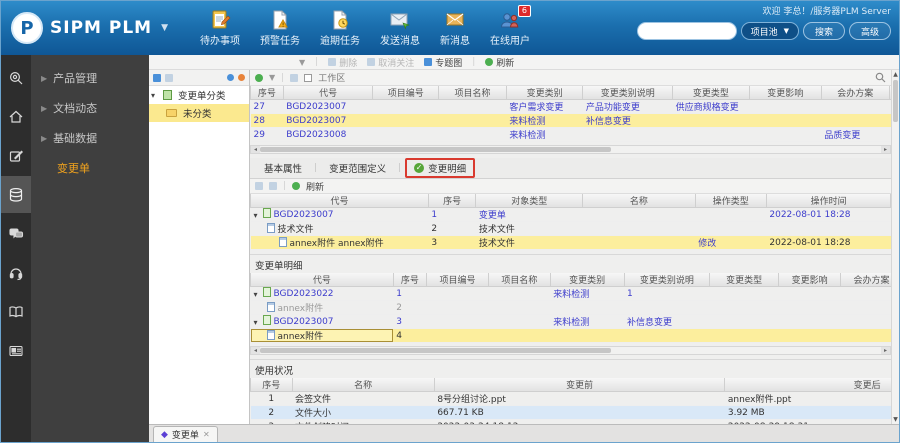 This screenshot has height=443, width=900. Describe the element at coordinates (828, 201) in the screenshot. I see `column-header: 操作时间` at that location.